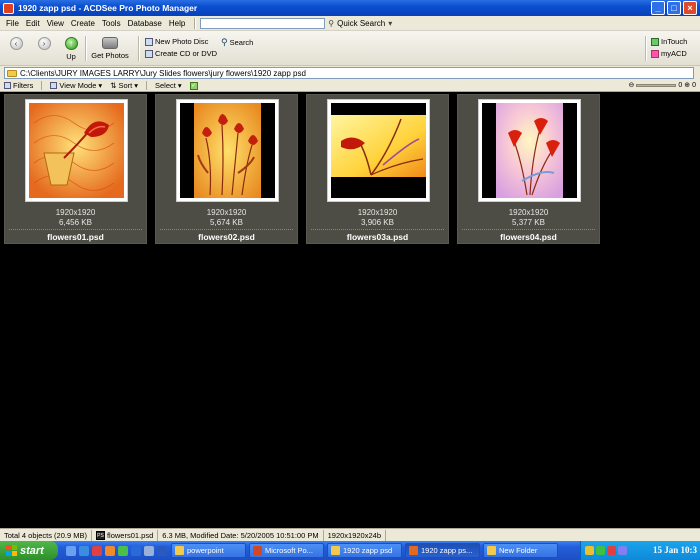 This screenshot has width=700, height=560. I want to click on thumbnail-item: 1920x1920 5,377 KB flowers04.psd, so click(528, 169).